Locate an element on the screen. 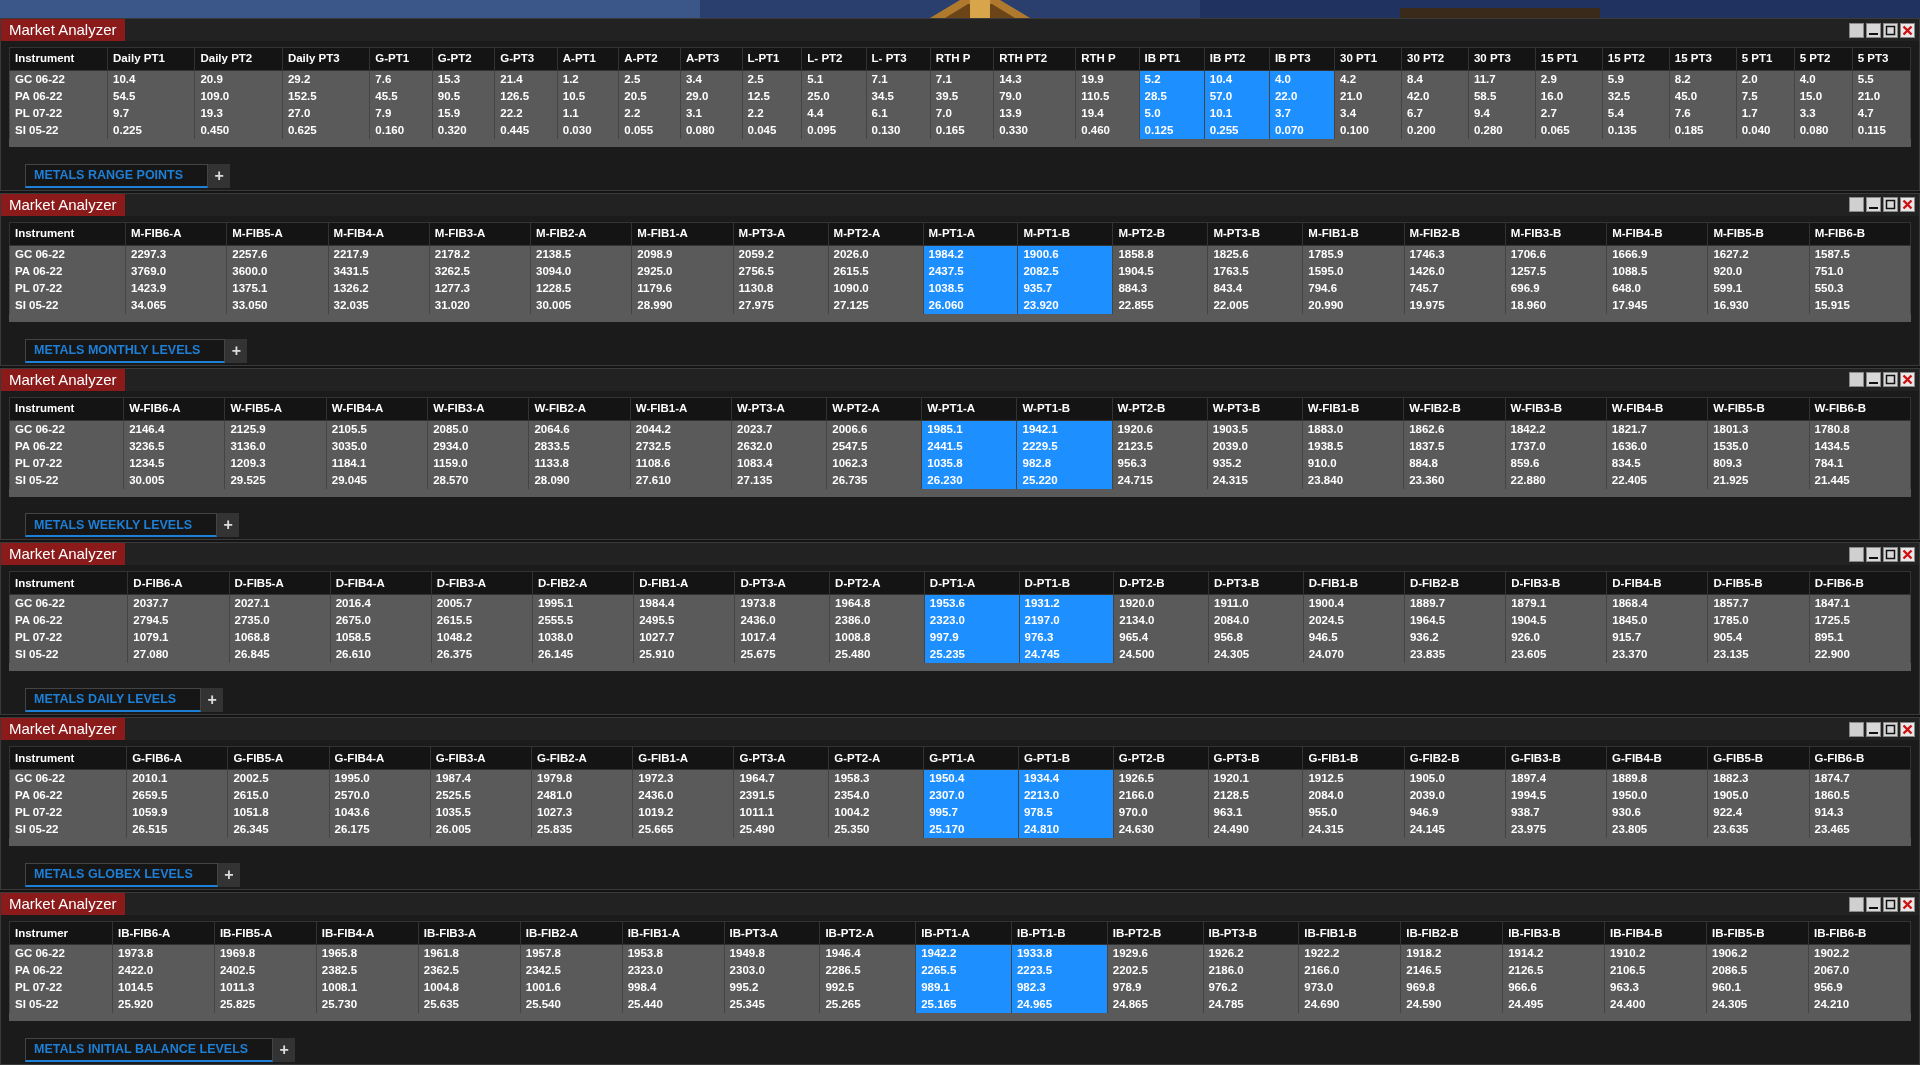 The width and height of the screenshot is (1920, 1065). sheet-tab: METALS GLOBEX LEVELS is located at coordinates (121, 875).